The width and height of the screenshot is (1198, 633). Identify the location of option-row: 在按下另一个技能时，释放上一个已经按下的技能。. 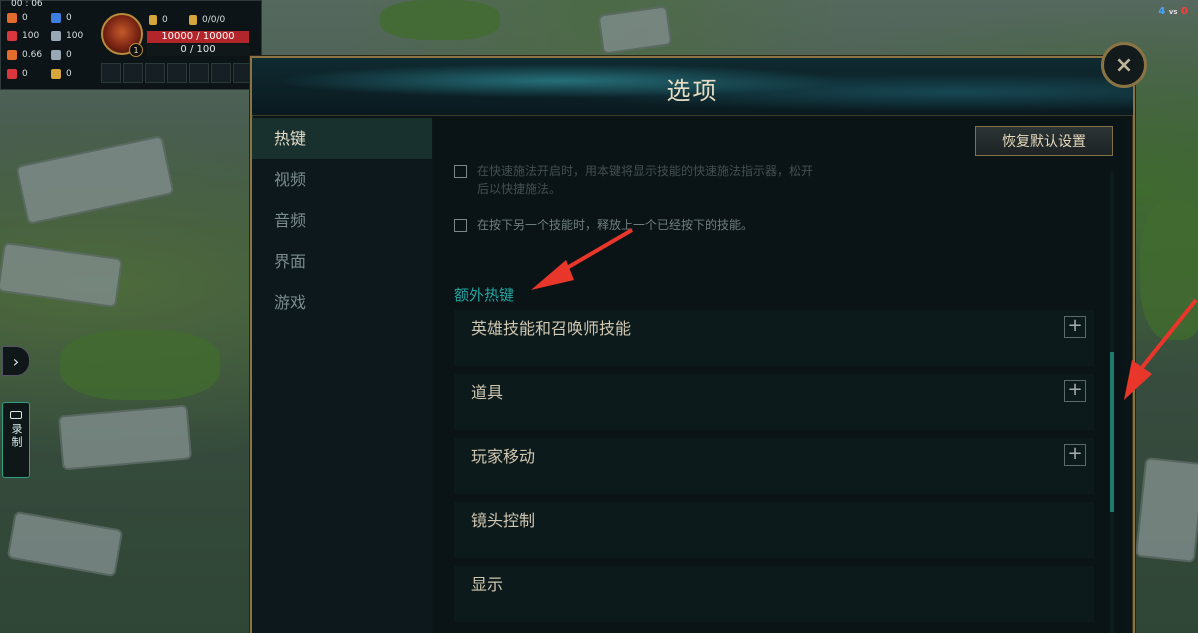
(603, 225).